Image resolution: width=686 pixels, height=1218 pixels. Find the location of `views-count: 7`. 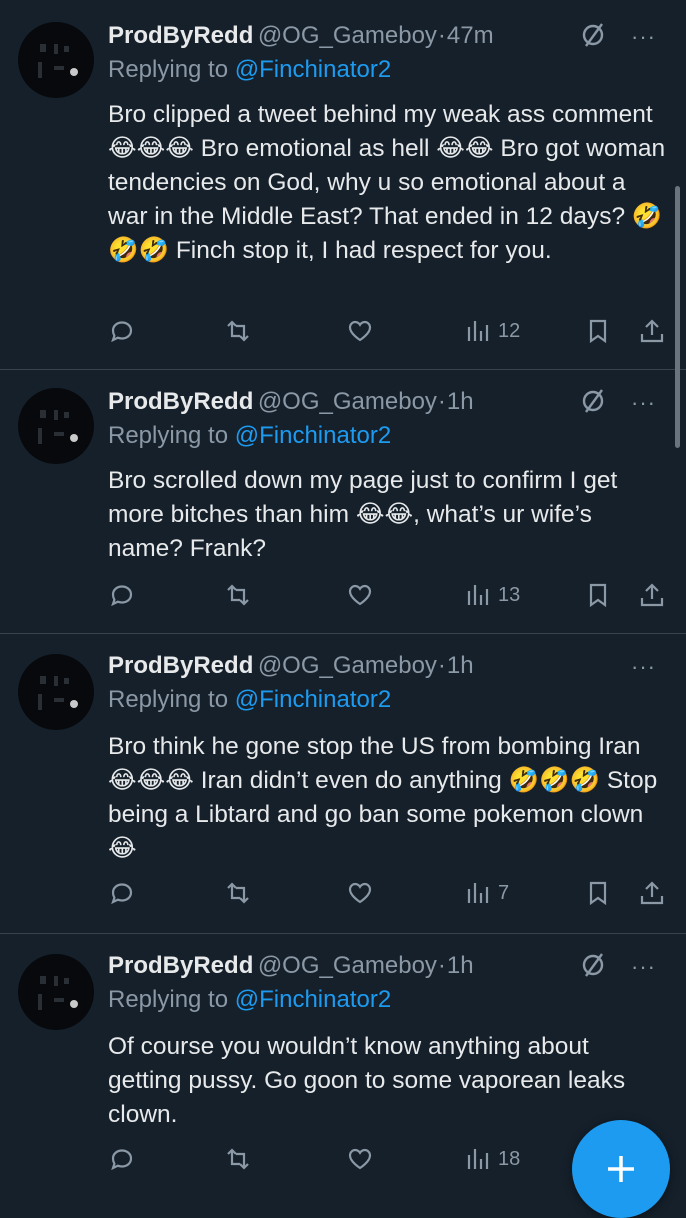

views-count: 7 is located at coordinates (504, 892).